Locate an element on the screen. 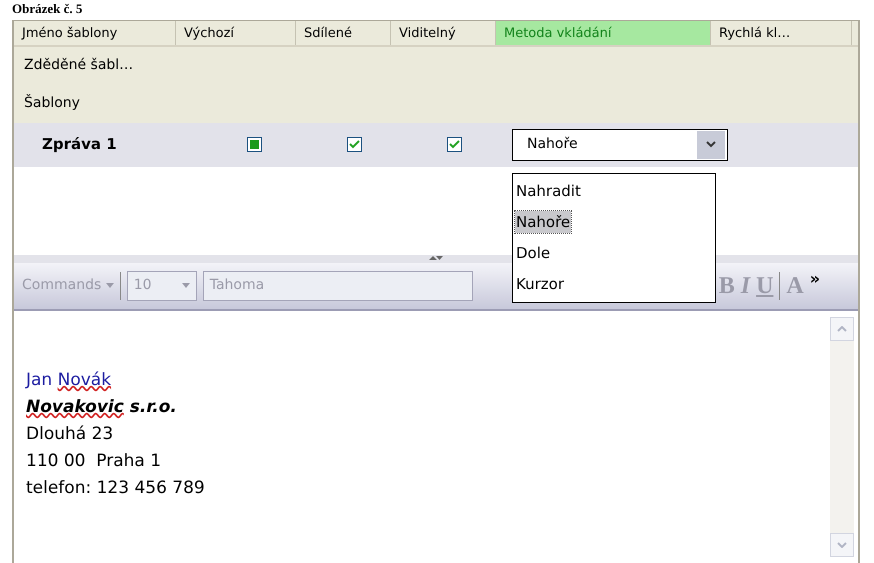  dropdown-option: Nahradit is located at coordinates (548, 191).